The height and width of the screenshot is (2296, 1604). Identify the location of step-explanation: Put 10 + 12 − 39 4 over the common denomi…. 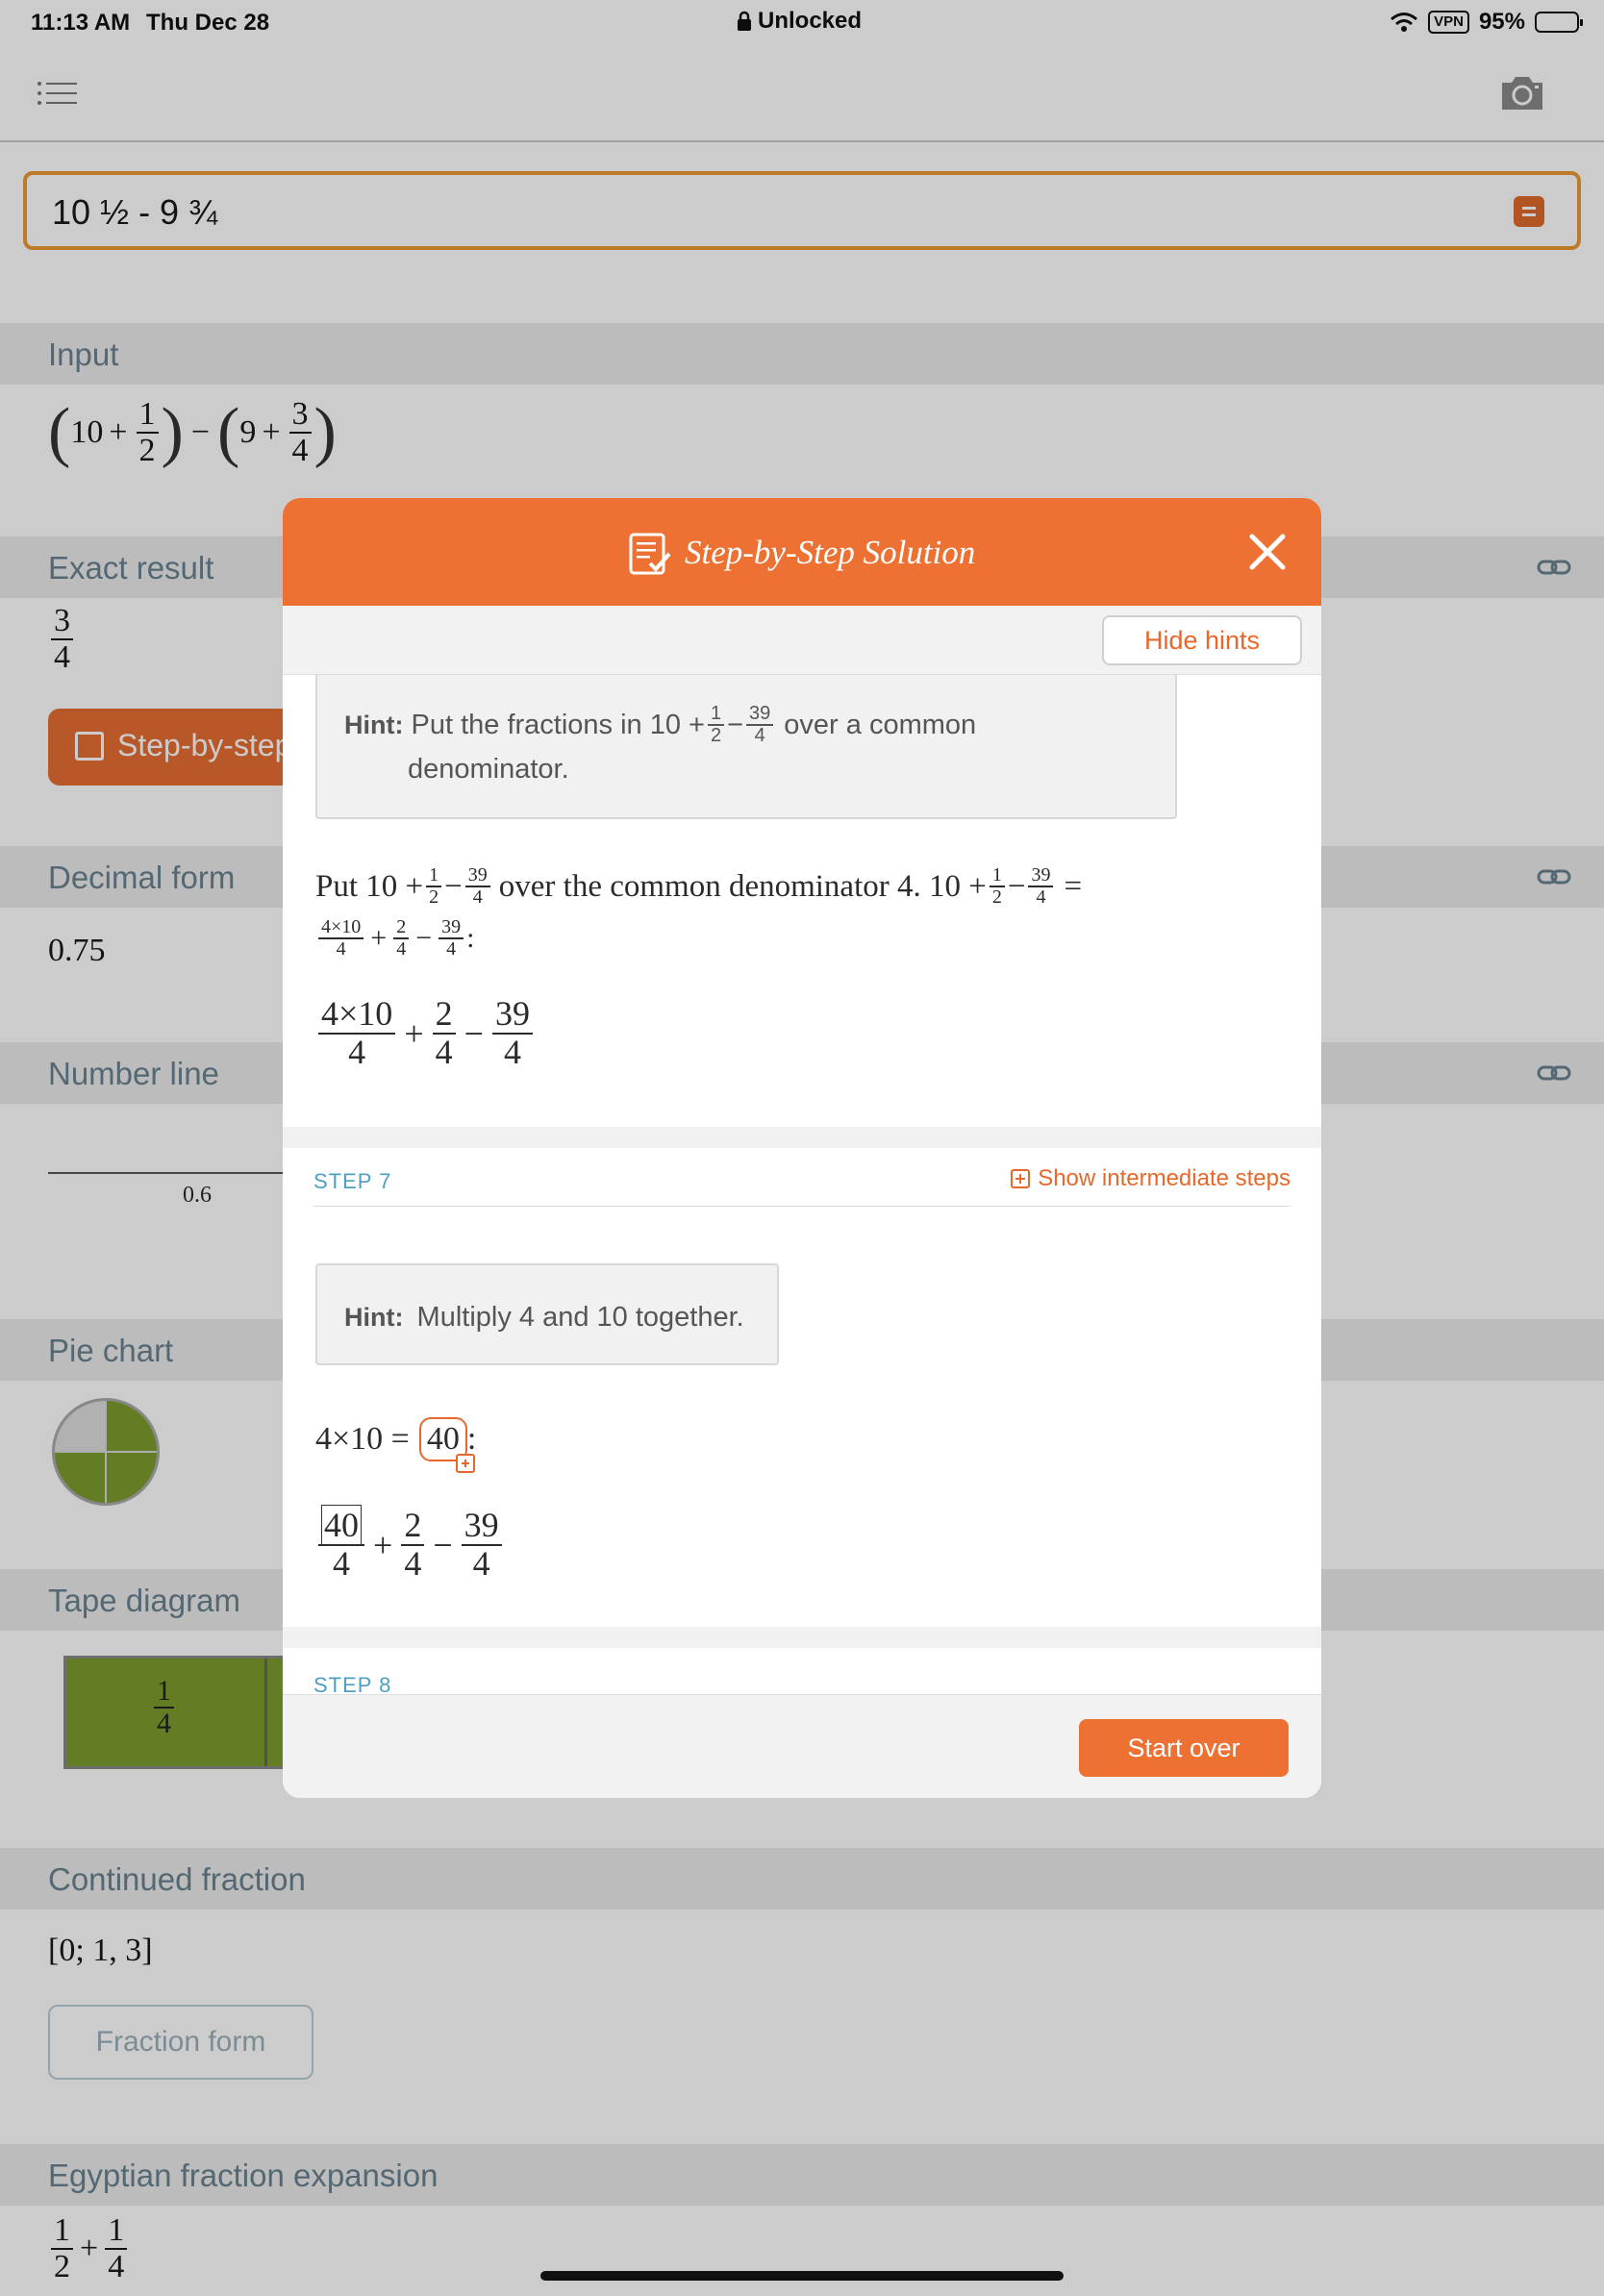
(699, 886).